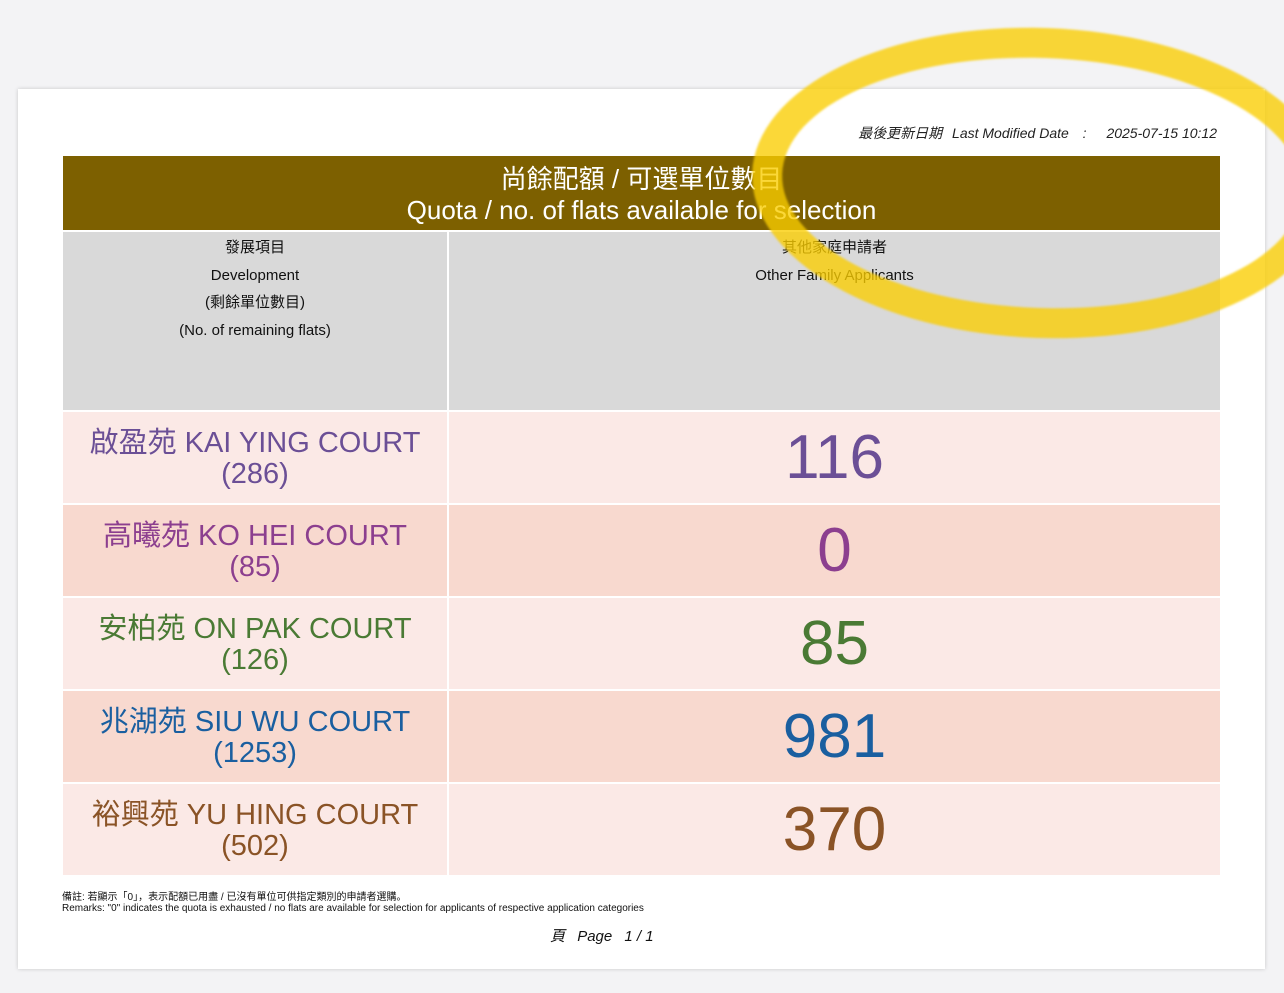 This screenshot has height=993, width=1284. I want to click on quota-cell: 981, so click(834, 736).